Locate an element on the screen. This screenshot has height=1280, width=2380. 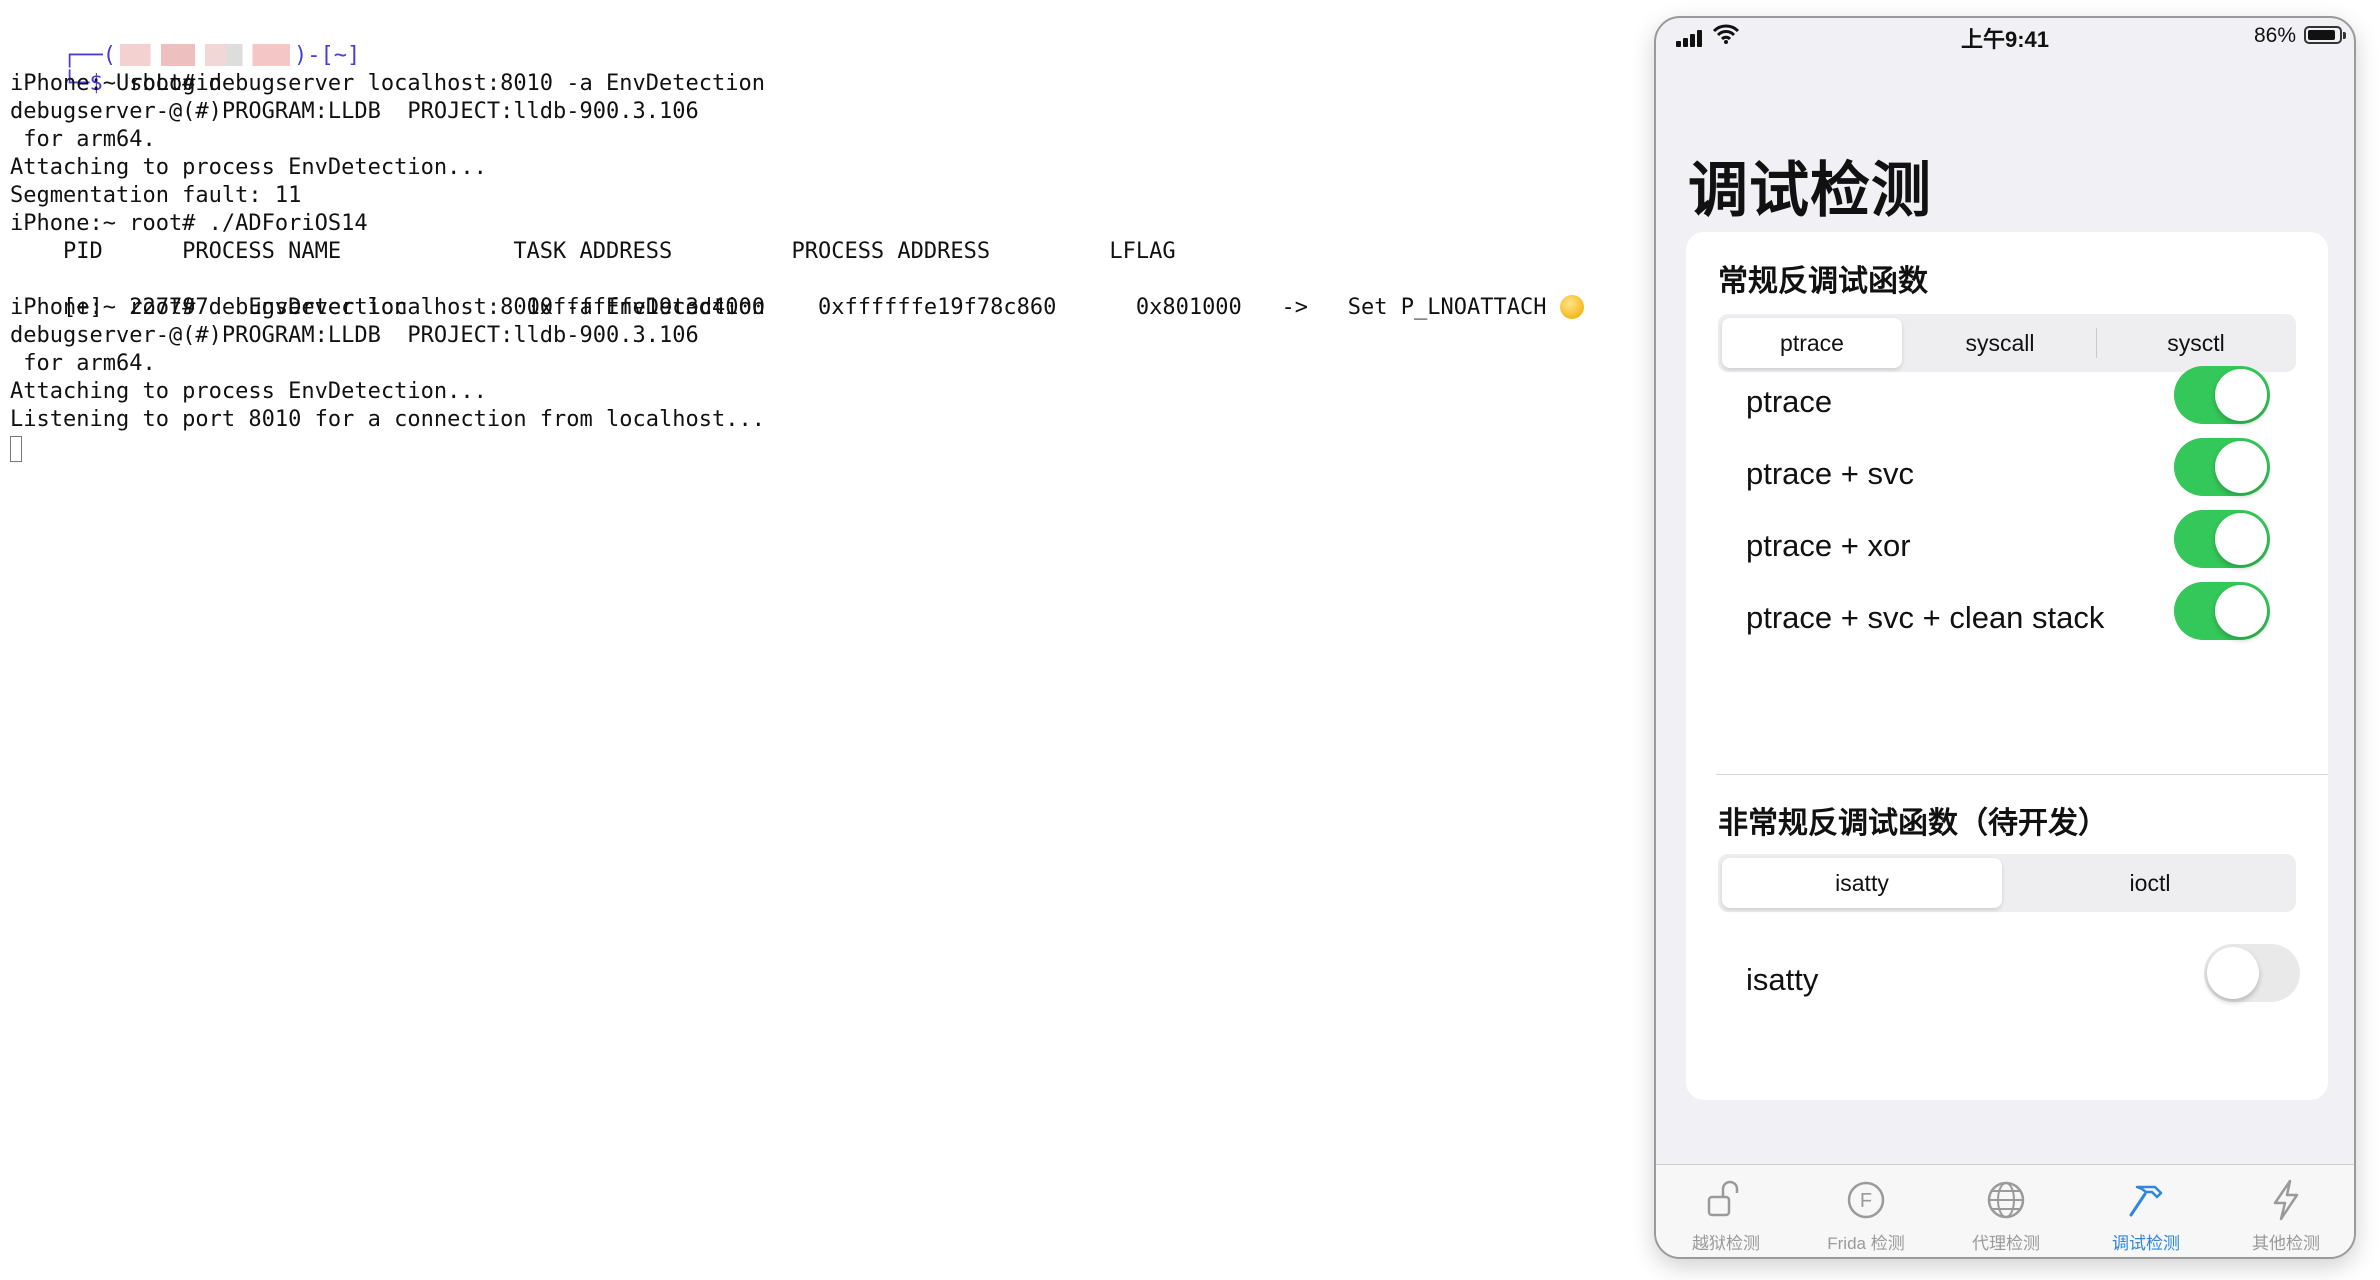
tab-label: 代理检测 is located at coordinates (2006, 1243).